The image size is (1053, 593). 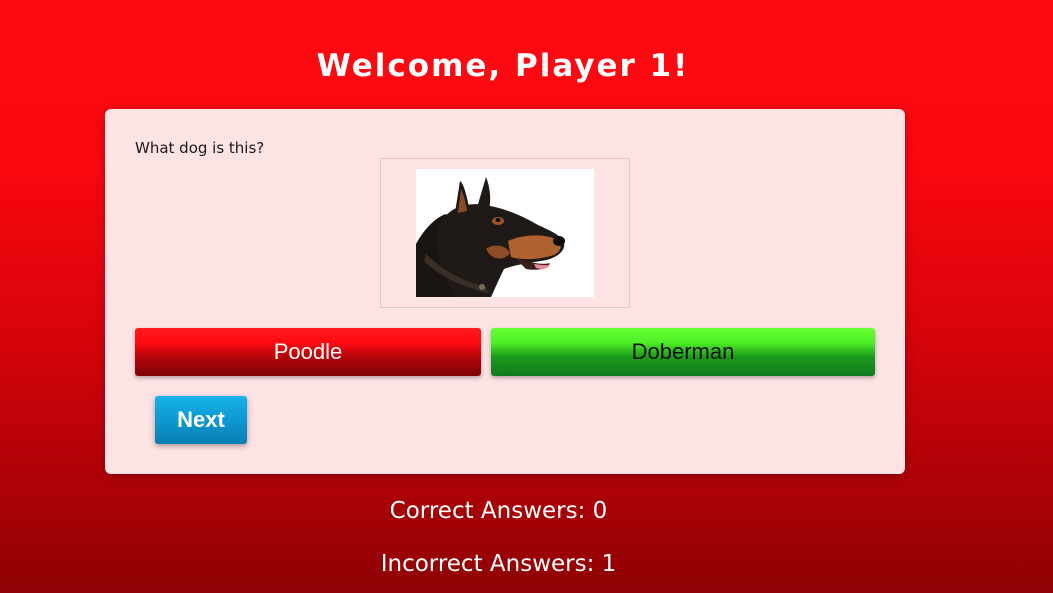 I want to click on doberman-image, so click(x=505, y=233).